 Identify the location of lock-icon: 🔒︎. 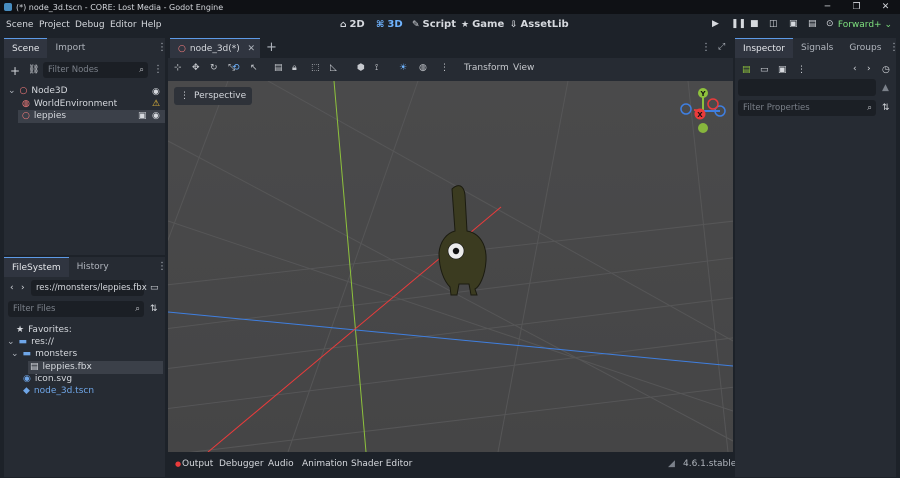
(294, 68).